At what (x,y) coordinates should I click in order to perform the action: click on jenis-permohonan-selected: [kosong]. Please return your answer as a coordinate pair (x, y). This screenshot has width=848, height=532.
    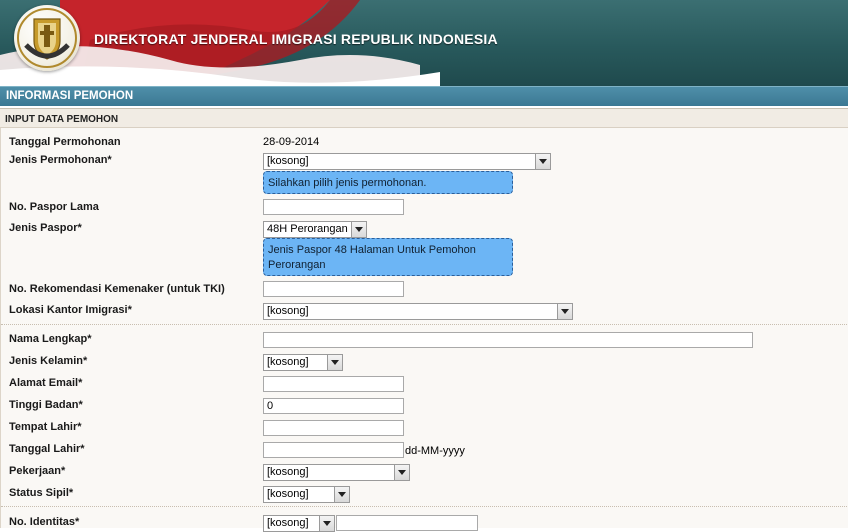
    Looking at the image, I should click on (288, 161).